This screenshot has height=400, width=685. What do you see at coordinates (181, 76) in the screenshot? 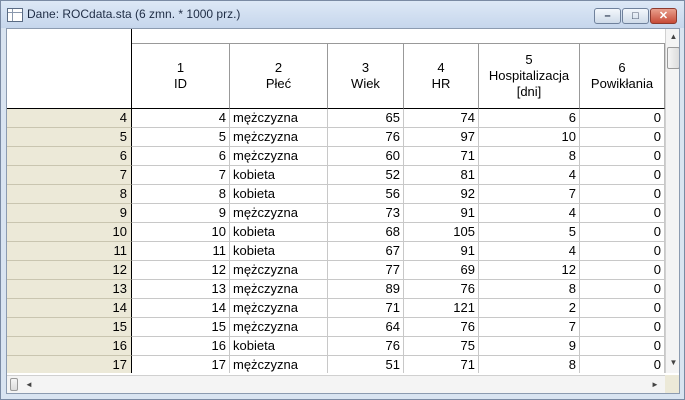
I see `column-header-1: 1 ID` at bounding box center [181, 76].